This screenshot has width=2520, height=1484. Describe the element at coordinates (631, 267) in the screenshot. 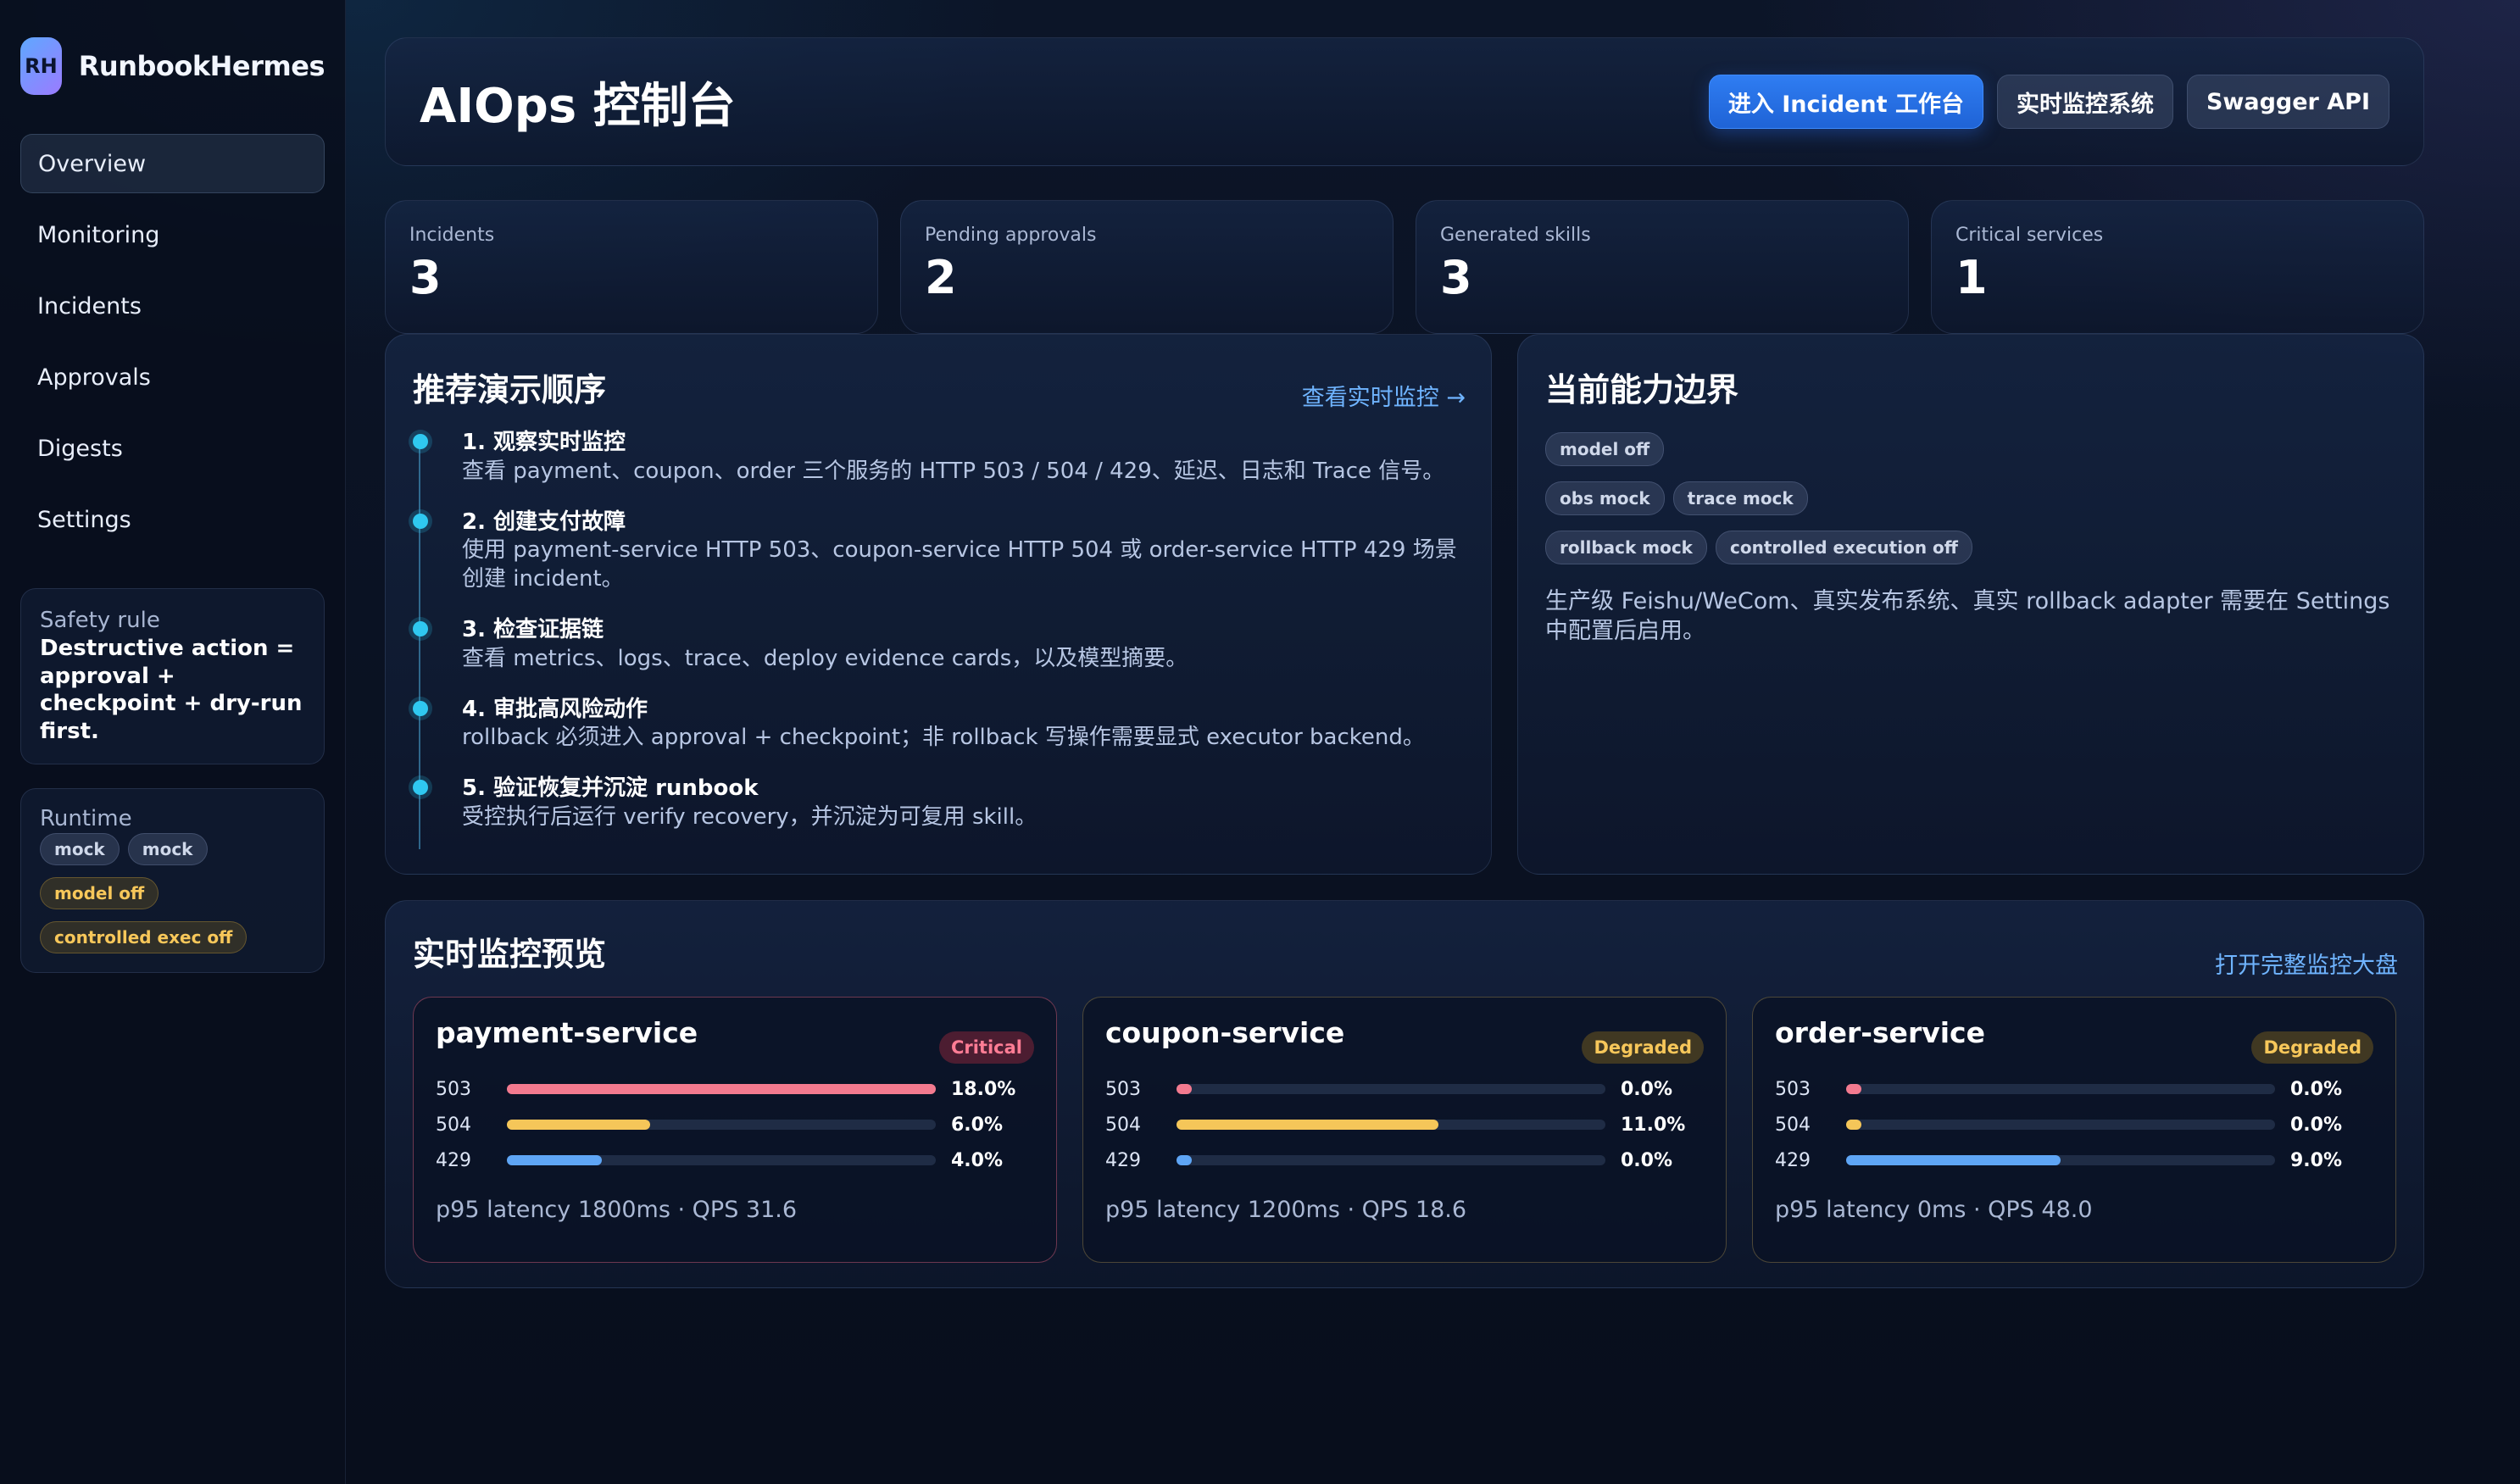

I see `stat-card-incidents: Incidents 3` at that location.